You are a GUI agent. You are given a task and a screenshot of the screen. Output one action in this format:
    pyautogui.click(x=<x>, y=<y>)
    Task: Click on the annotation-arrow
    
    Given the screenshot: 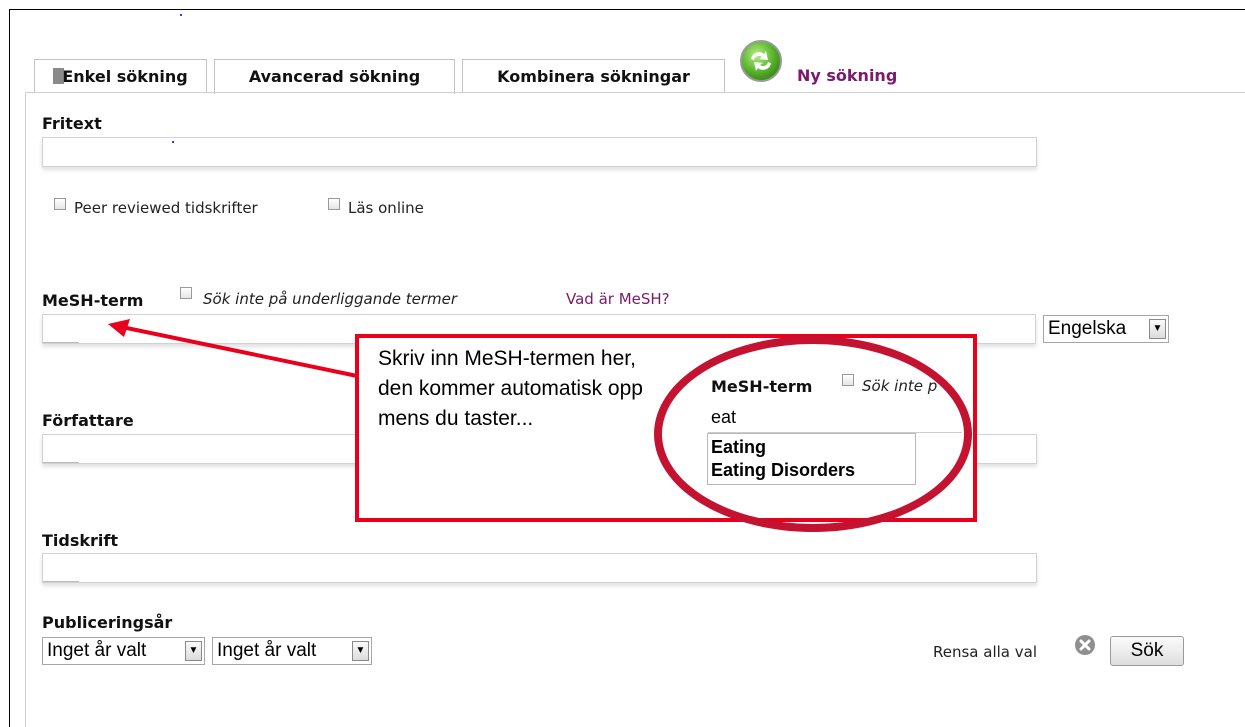 What is the action you would take?
    pyautogui.click(x=235, y=349)
    